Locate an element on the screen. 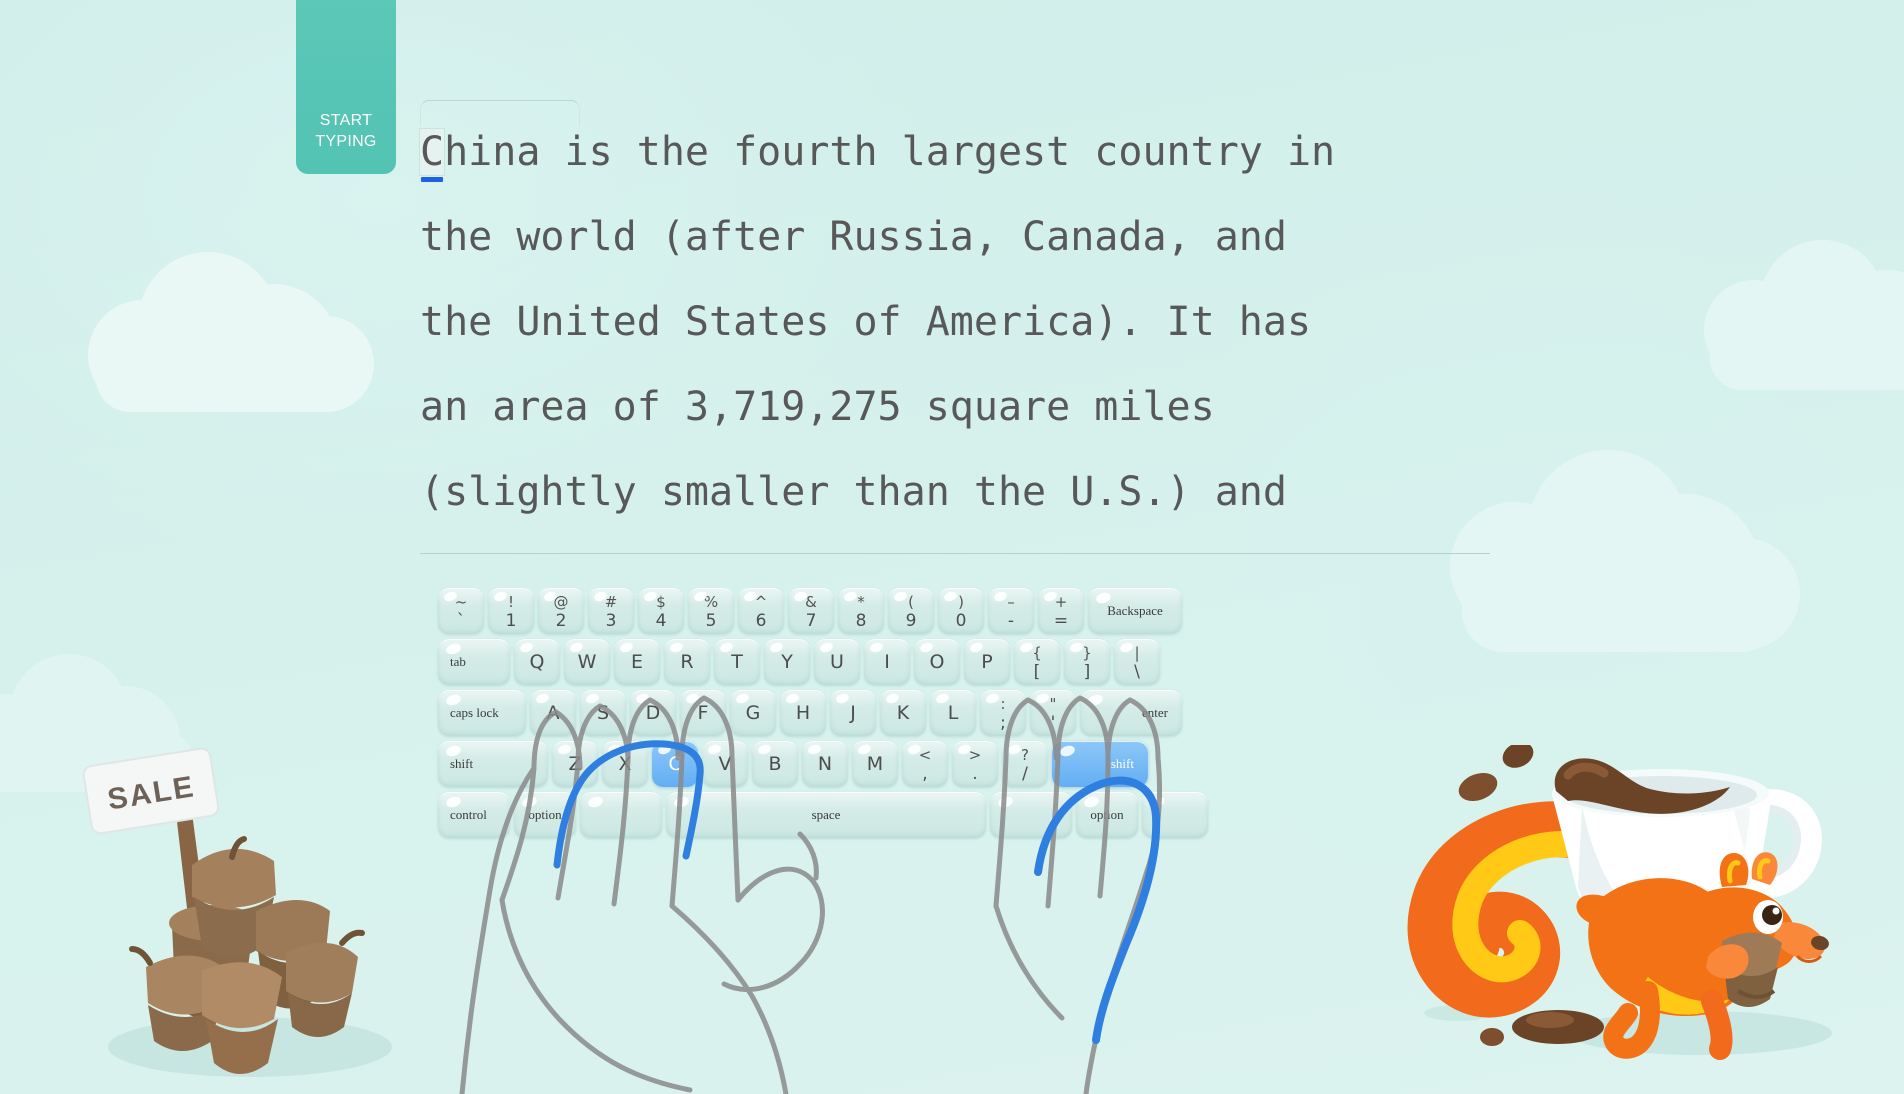  key-U-label: U is located at coordinates (837, 662).